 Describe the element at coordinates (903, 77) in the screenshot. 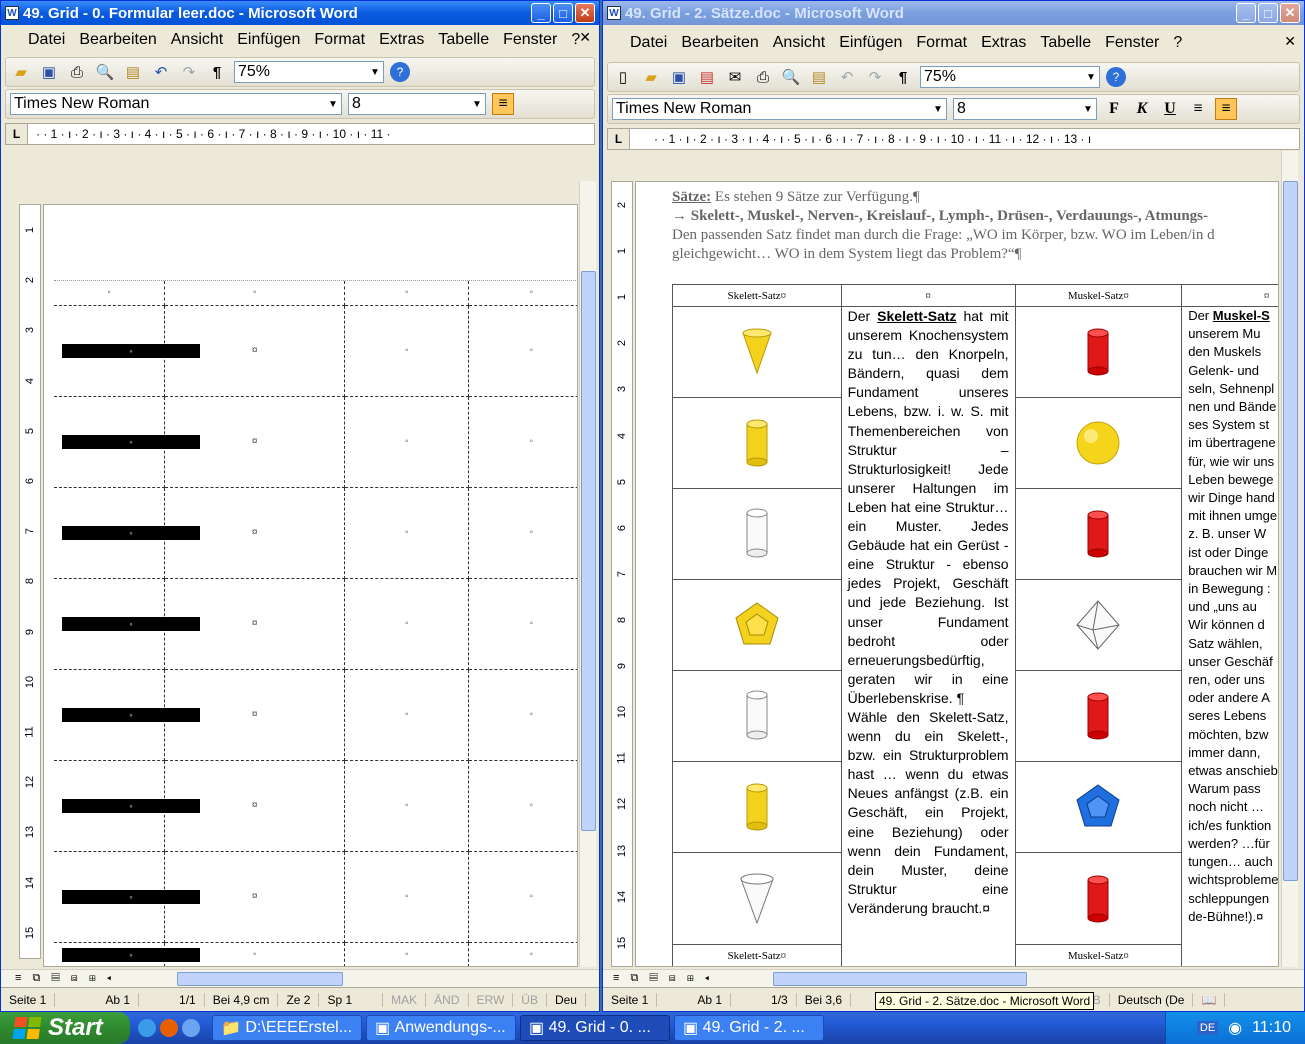

I see `pilcrow-icon: ¶` at that location.